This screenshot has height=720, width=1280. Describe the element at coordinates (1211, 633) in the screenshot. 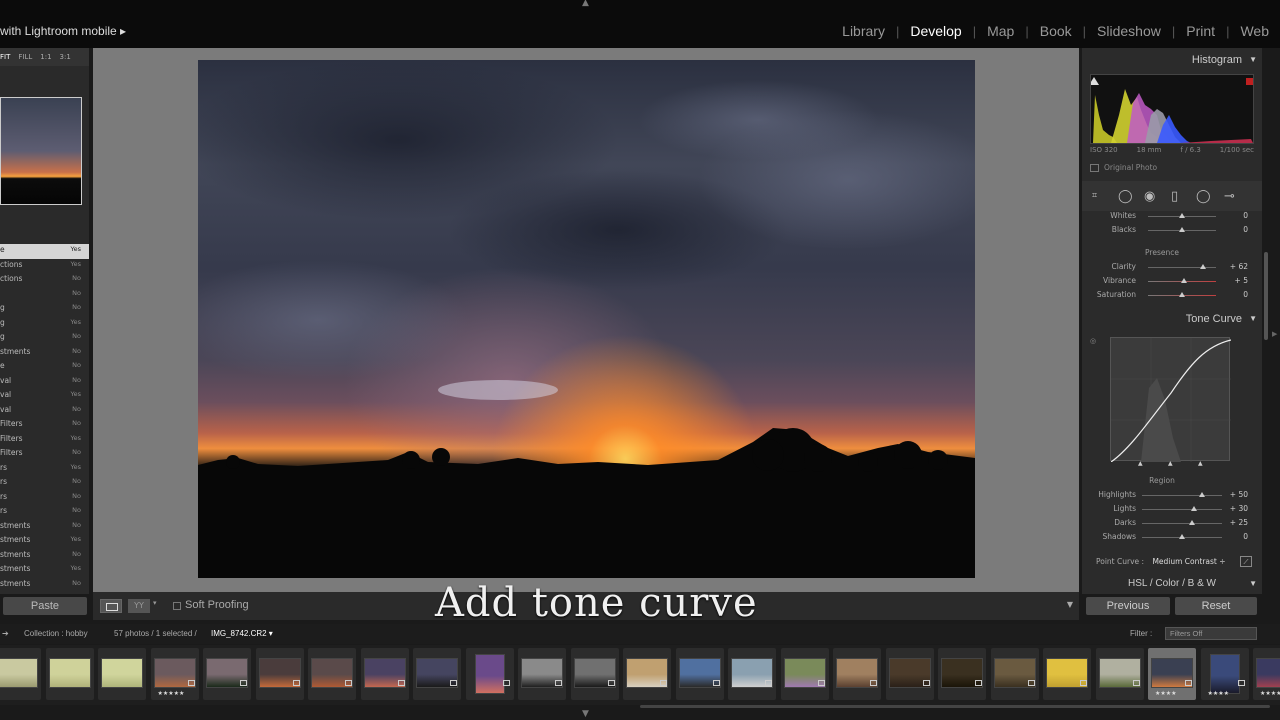

I see `filter-select: Filters Off` at that location.